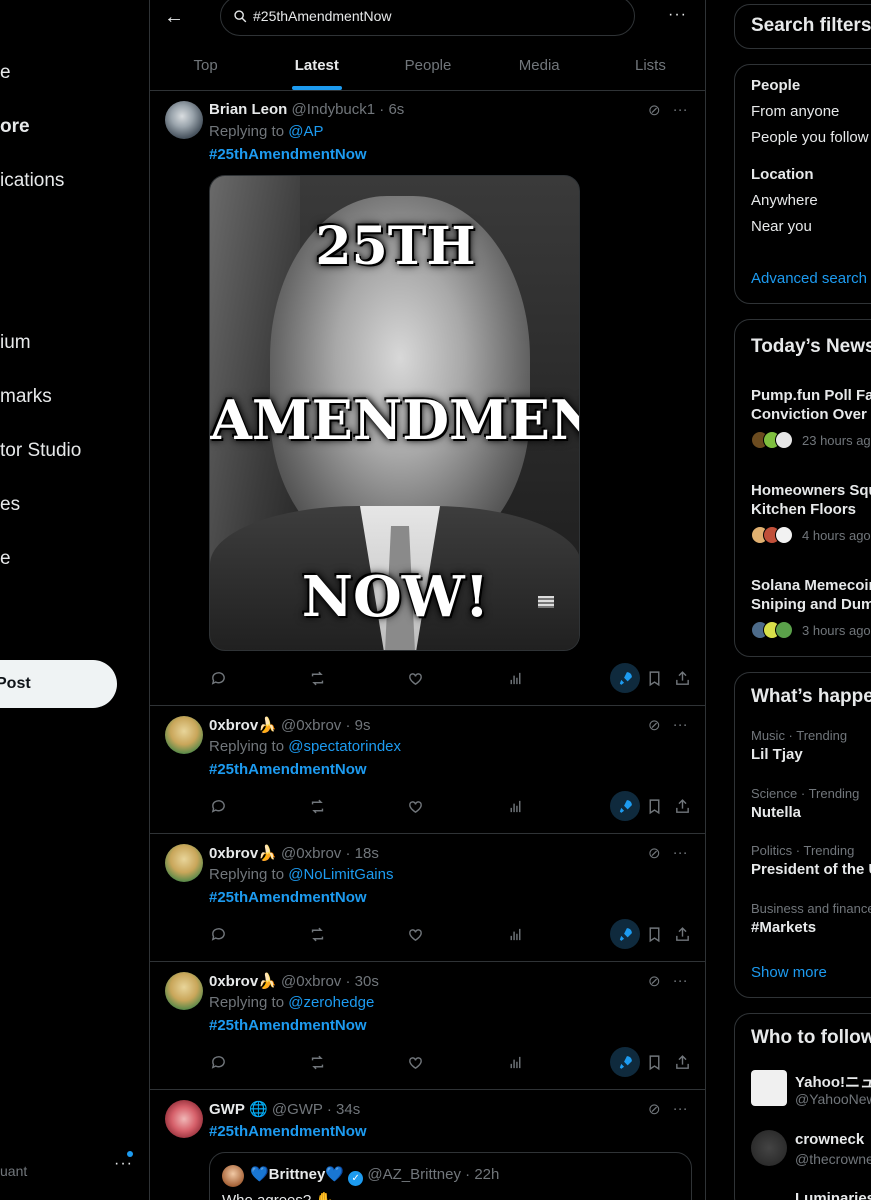  Describe the element at coordinates (297, 1174) in the screenshot. I see `quoted-author-name: 💙Brittney💙` at that location.